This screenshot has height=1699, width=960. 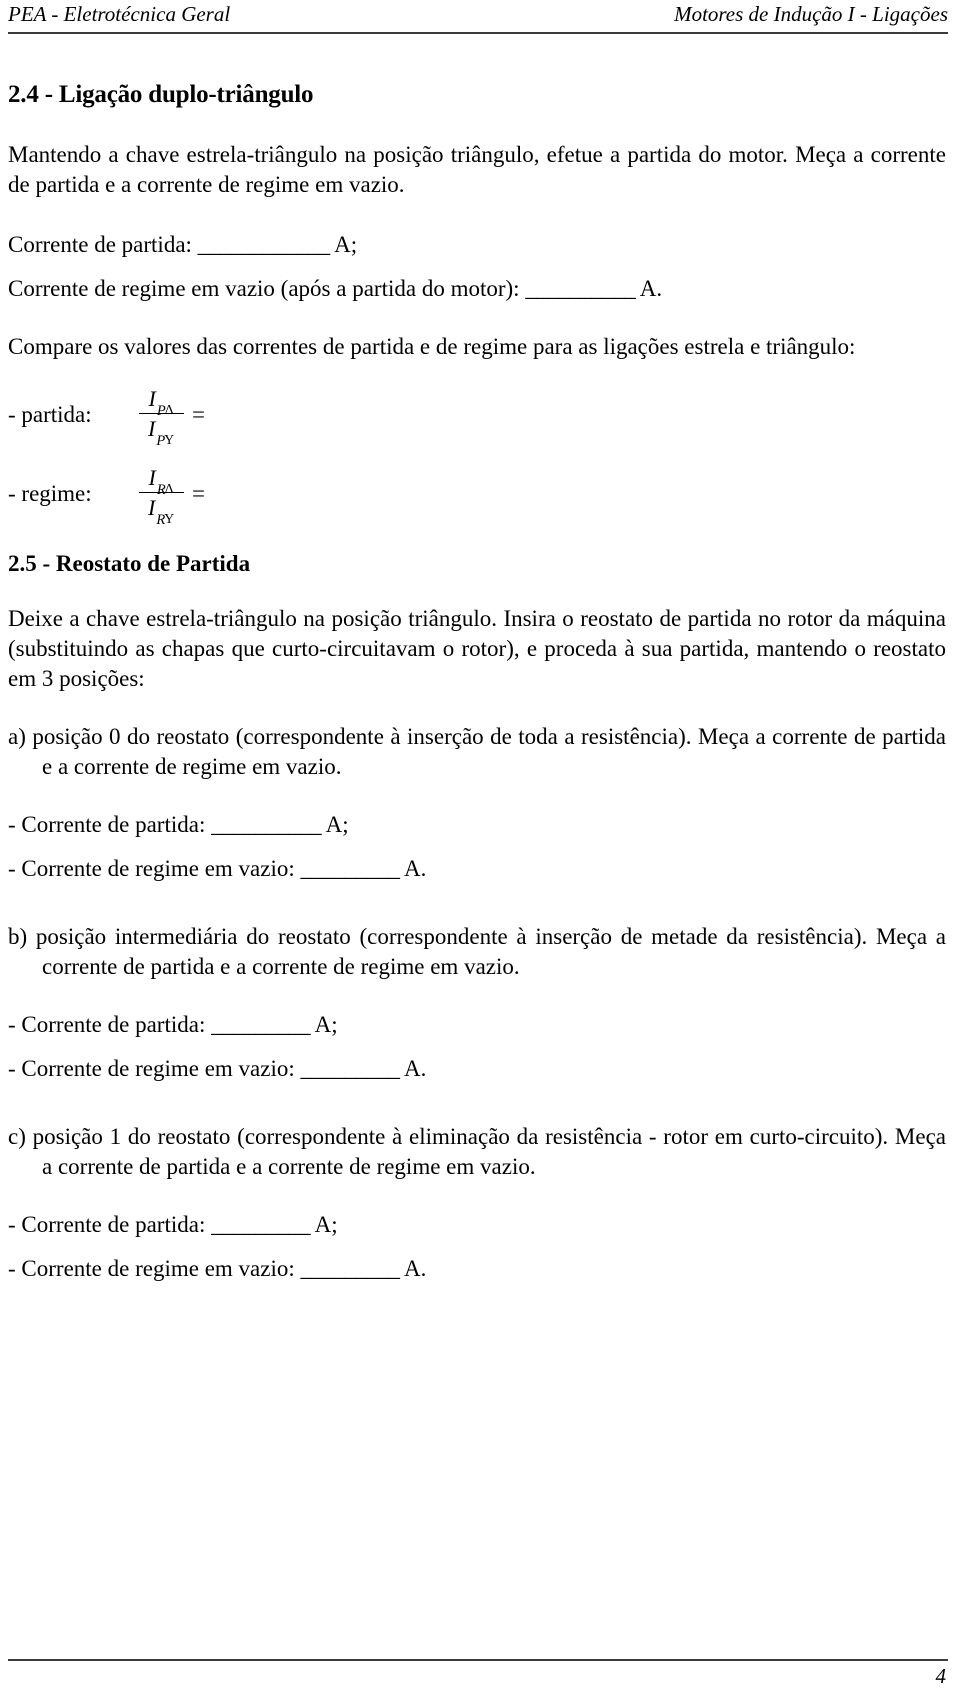 What do you see at coordinates (199, 414) in the screenshot?
I see `equals-sign-partida: =` at bounding box center [199, 414].